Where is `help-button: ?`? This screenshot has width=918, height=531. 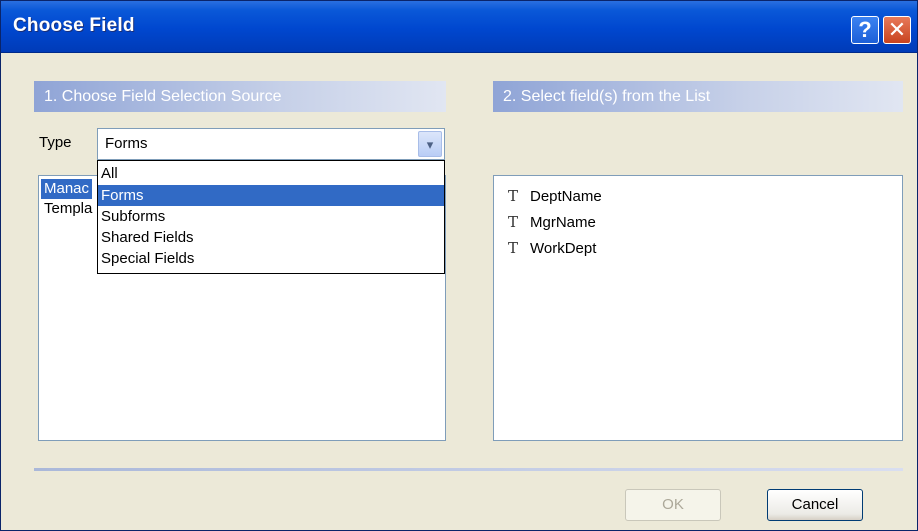 help-button: ? is located at coordinates (865, 30).